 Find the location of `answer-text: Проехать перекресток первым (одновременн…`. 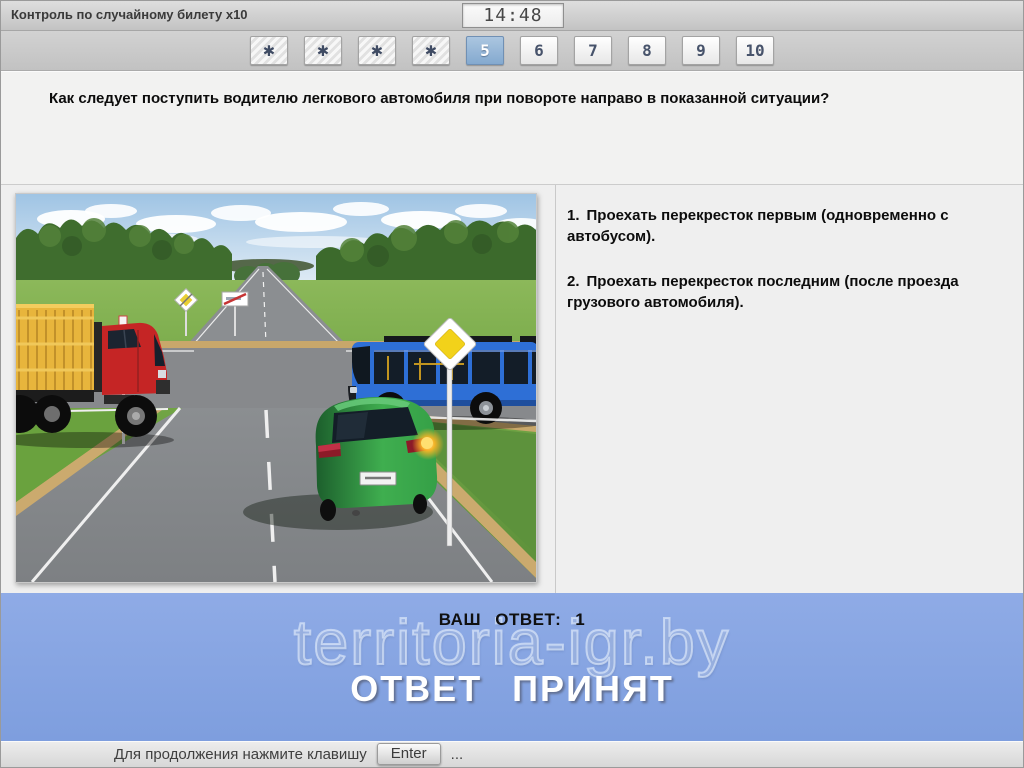

answer-text: Проехать перекресток первым (одновременн… is located at coordinates (758, 226).